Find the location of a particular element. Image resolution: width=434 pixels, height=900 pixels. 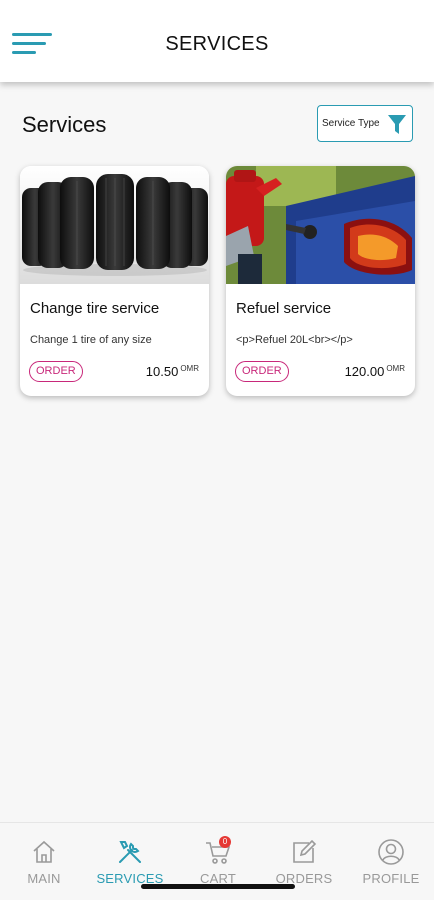

nav-item-services: SERVICES is located at coordinates (130, 863).